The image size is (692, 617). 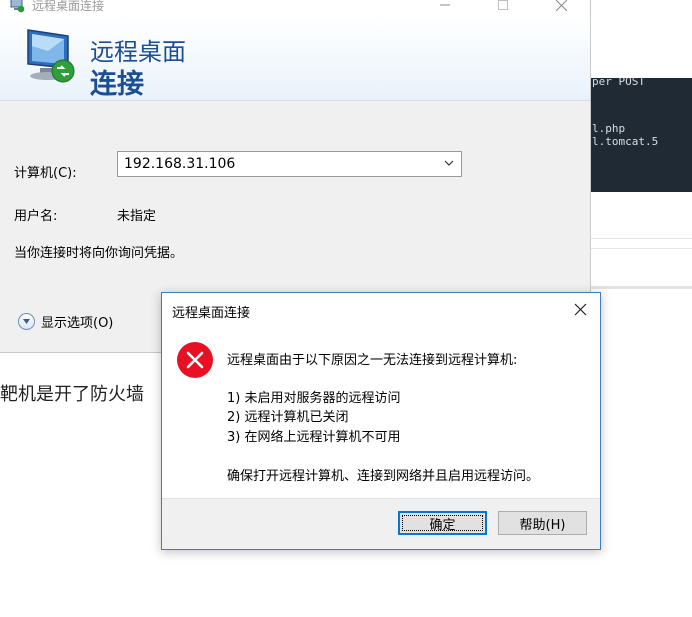 I want to click on focus-rect, so click(x=442, y=523).